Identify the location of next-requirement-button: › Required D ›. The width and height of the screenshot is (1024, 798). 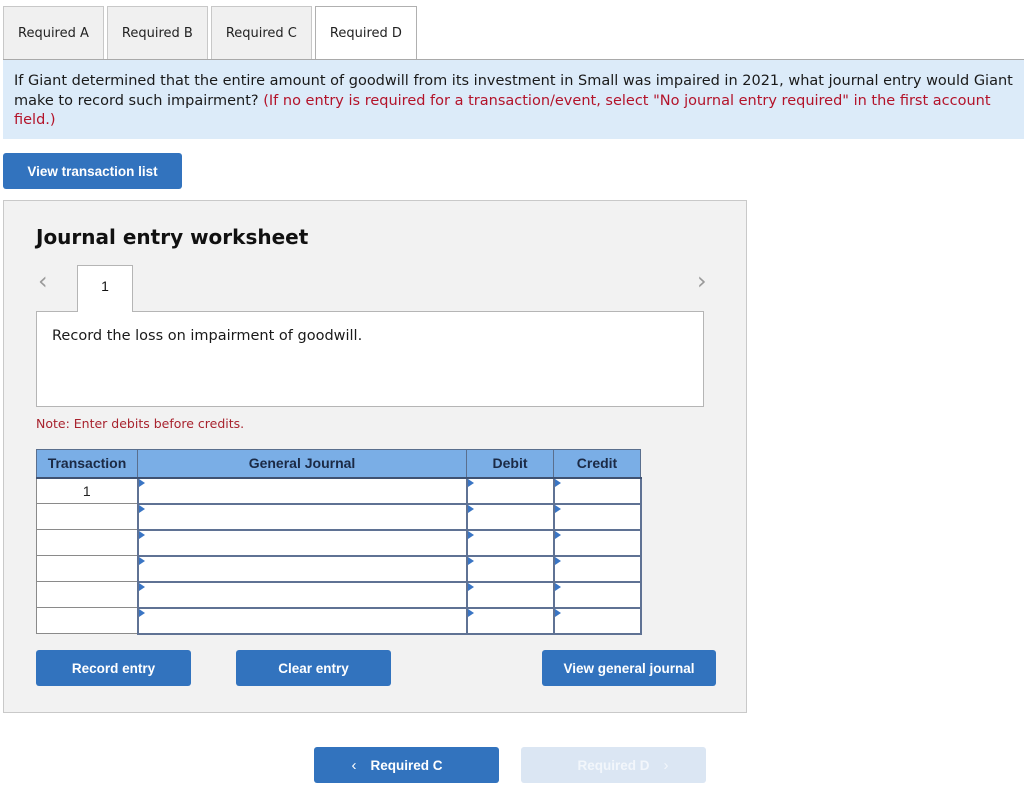
(613, 765).